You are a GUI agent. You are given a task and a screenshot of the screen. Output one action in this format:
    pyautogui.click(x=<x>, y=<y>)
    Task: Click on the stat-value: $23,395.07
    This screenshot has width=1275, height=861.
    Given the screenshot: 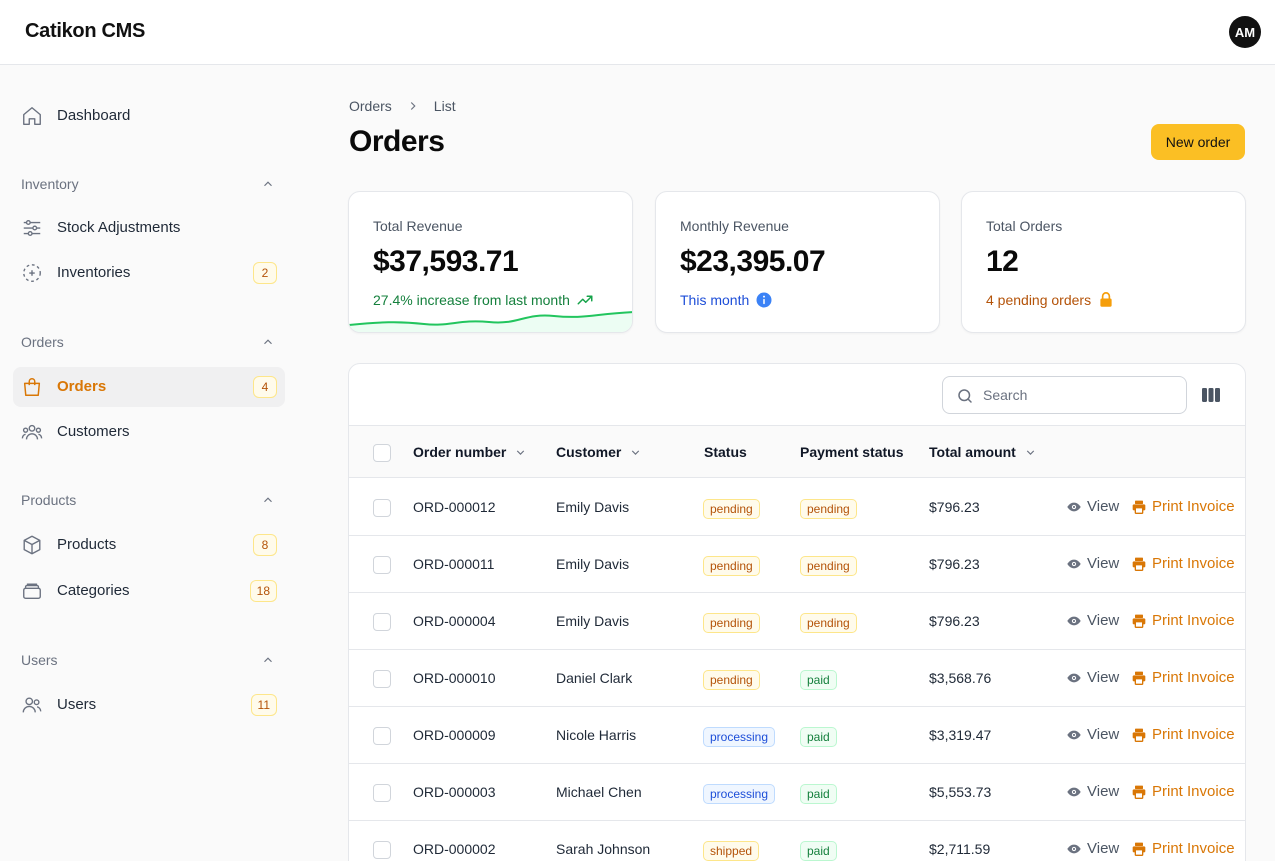 What is the action you would take?
    pyautogui.click(x=753, y=261)
    